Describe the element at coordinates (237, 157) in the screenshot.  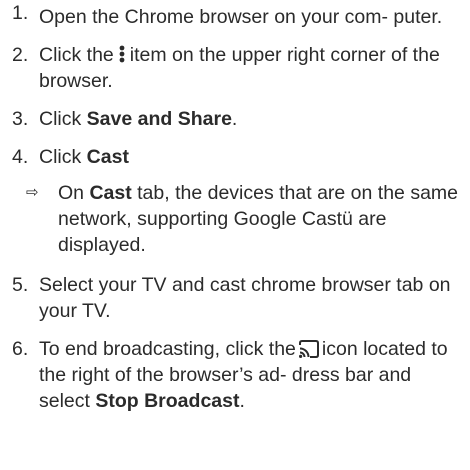
I see `step-4: 4. Click Cast` at that location.